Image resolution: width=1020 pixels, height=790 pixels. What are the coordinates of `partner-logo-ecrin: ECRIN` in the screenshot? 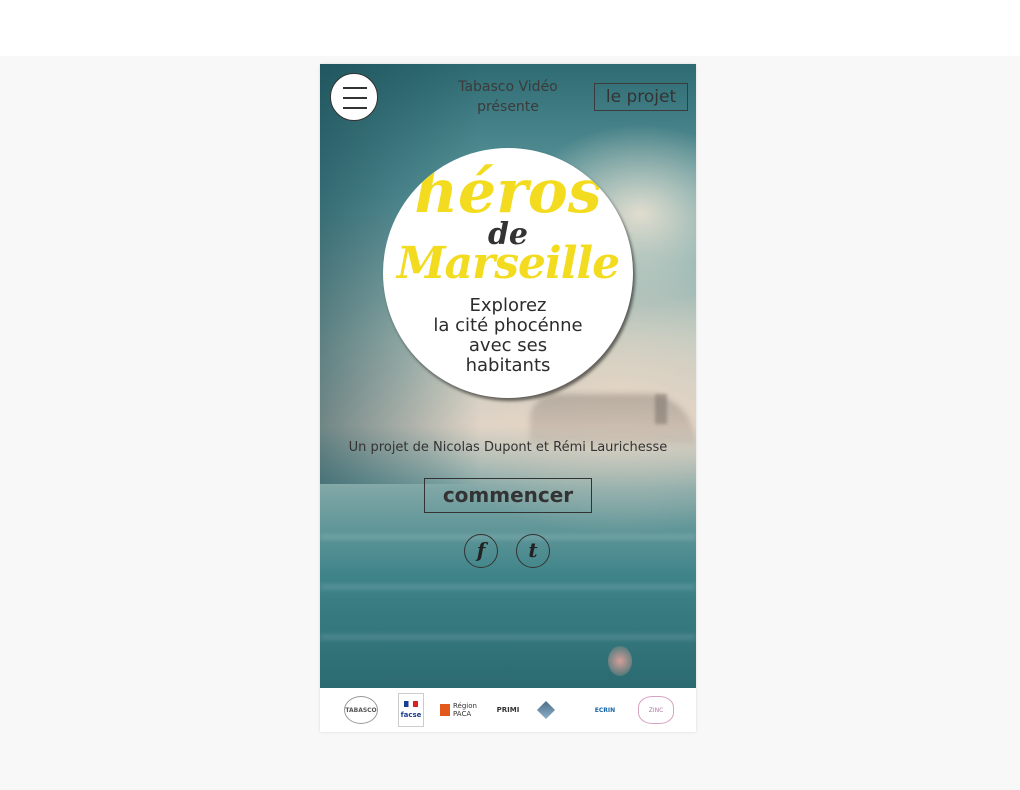 It's located at (605, 710).